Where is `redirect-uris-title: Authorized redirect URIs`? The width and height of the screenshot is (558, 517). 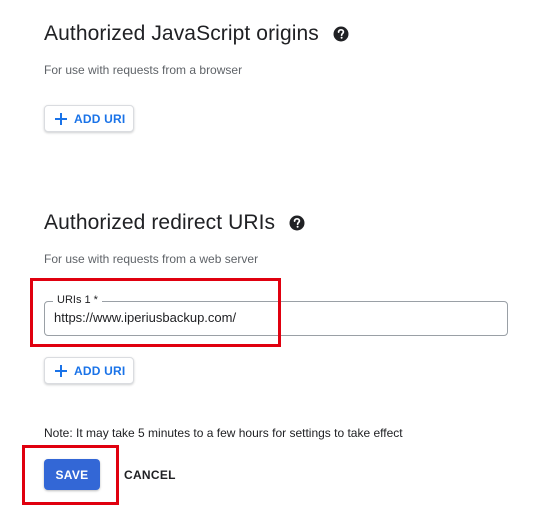 redirect-uris-title: Authorized redirect URIs is located at coordinates (160, 222).